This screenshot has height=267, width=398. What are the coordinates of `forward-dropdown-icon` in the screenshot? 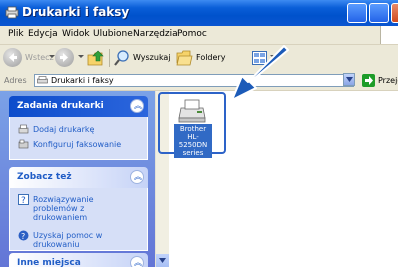 It's located at (81, 56).